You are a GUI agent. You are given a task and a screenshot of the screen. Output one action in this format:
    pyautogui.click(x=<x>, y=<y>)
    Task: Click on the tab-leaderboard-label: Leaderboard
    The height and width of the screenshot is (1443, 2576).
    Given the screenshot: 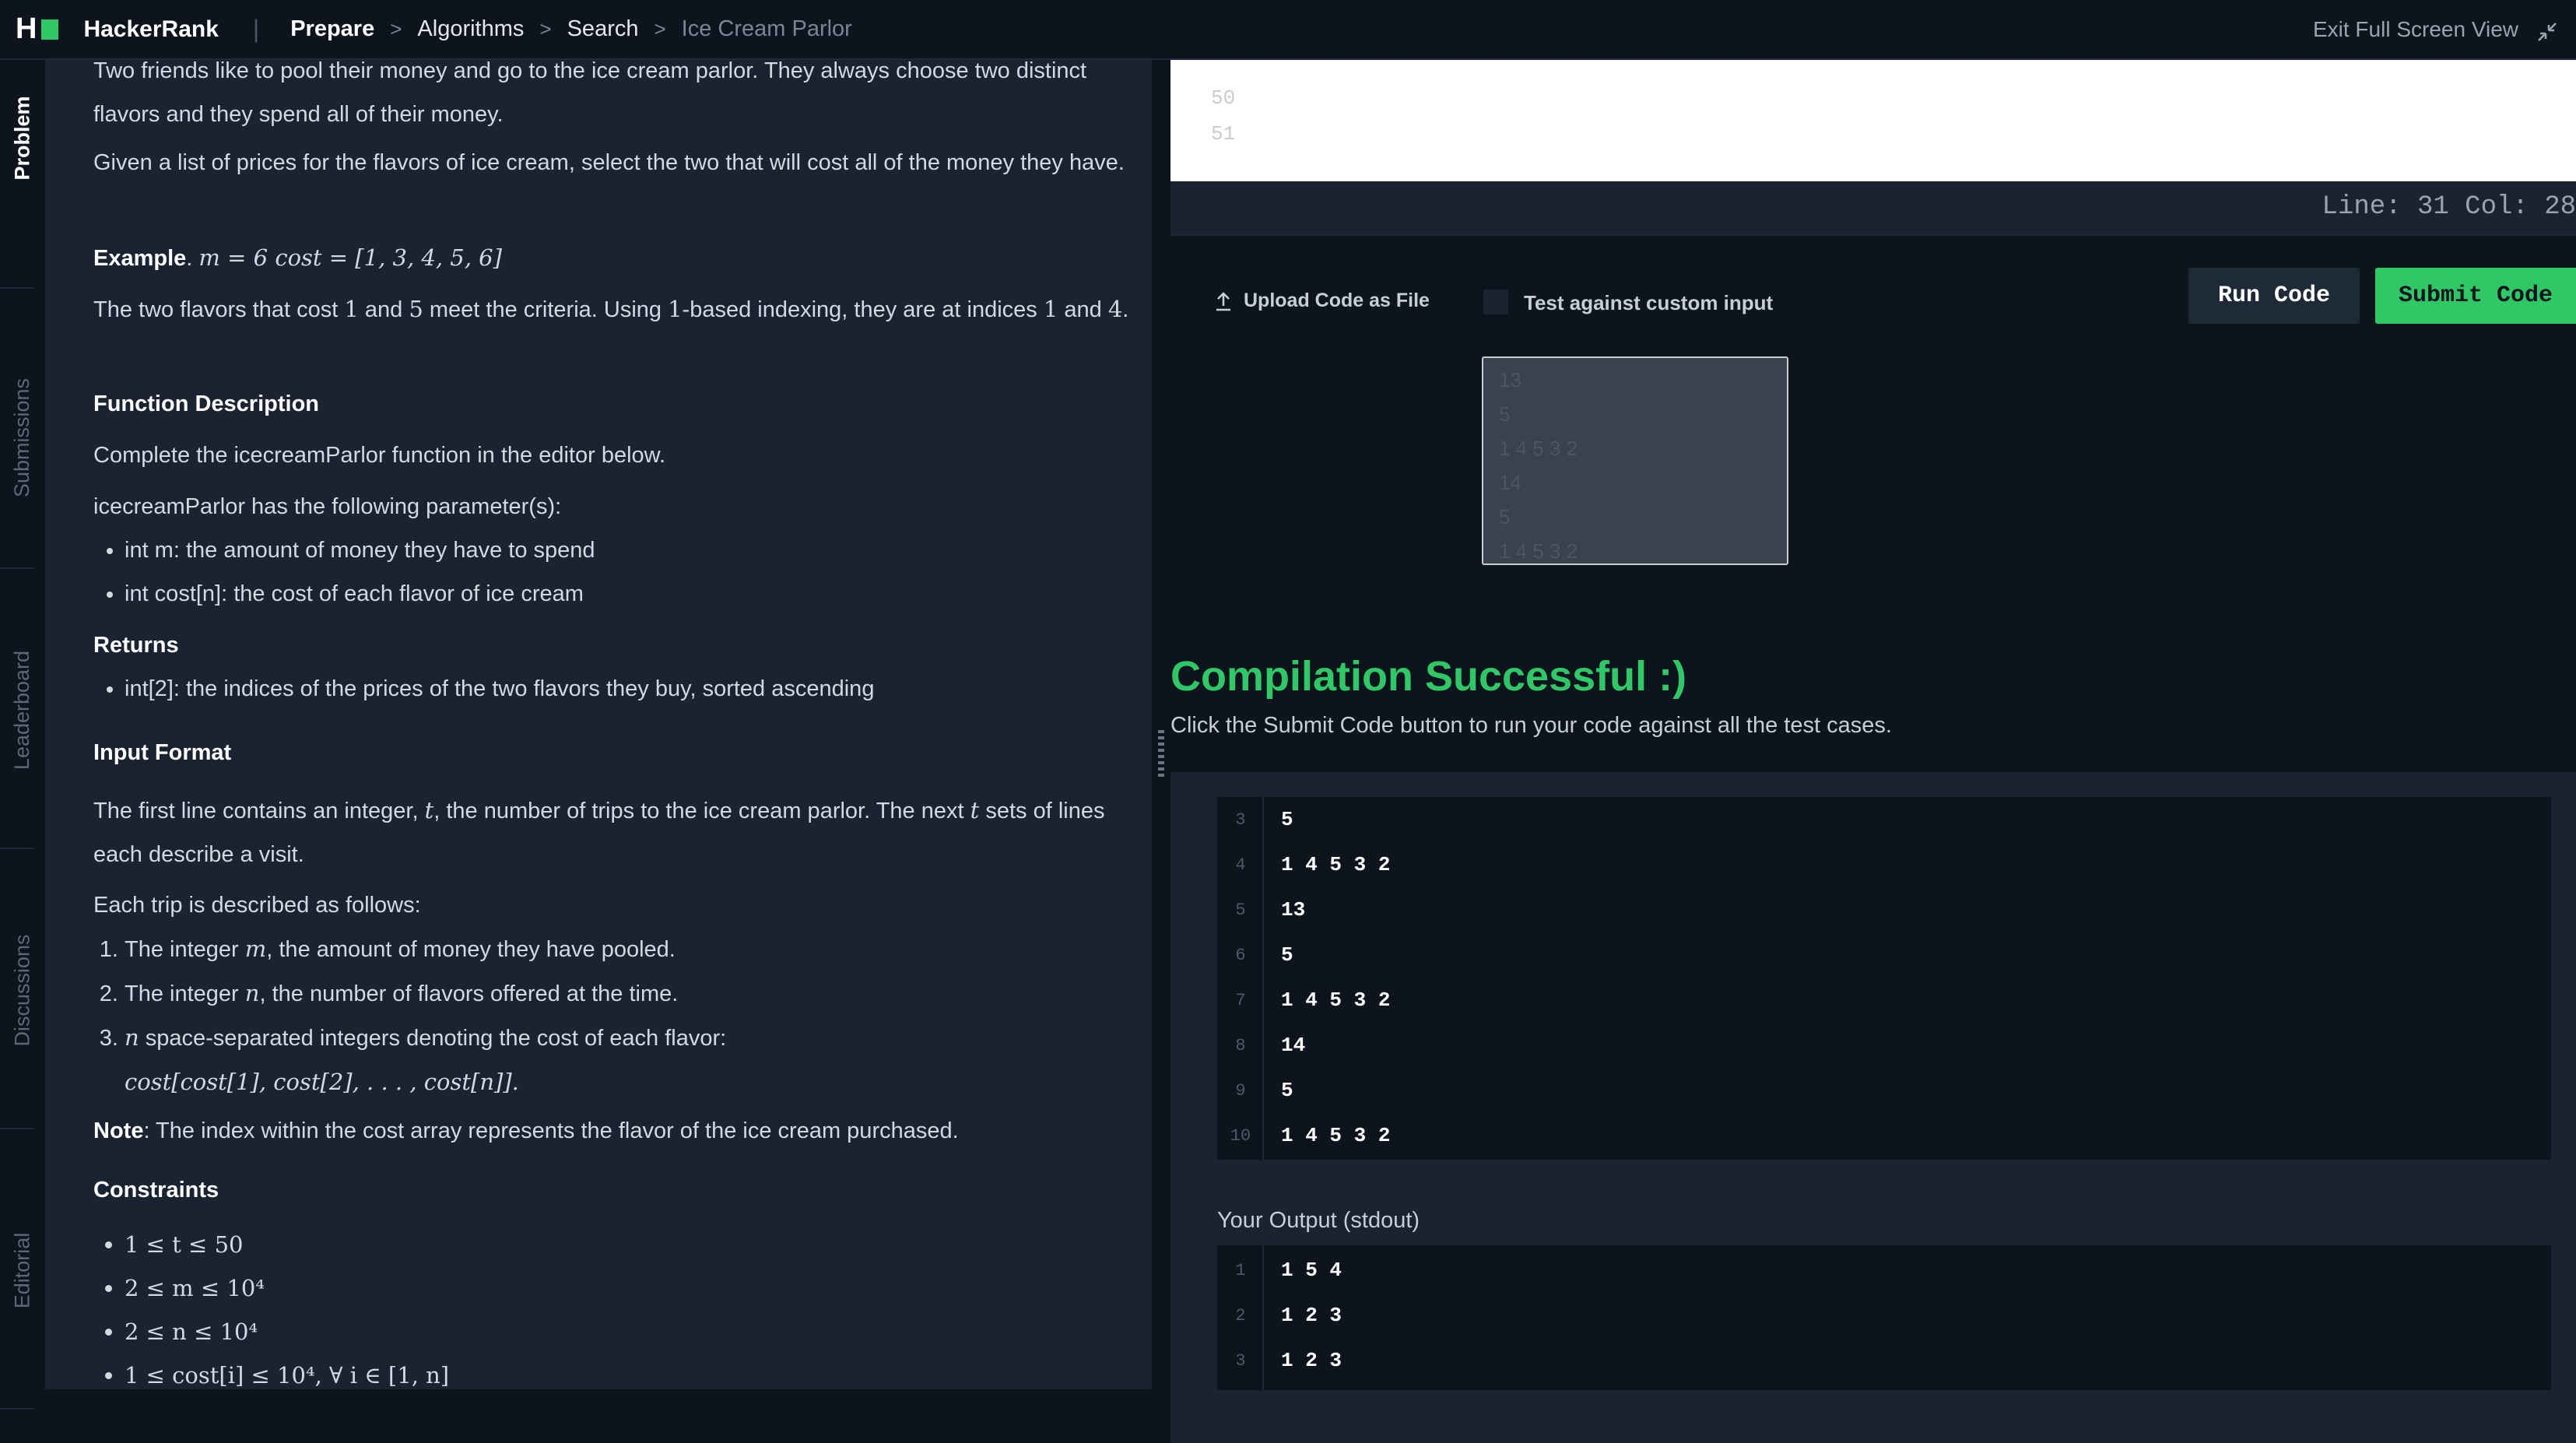 What is the action you would take?
    pyautogui.click(x=22, y=710)
    